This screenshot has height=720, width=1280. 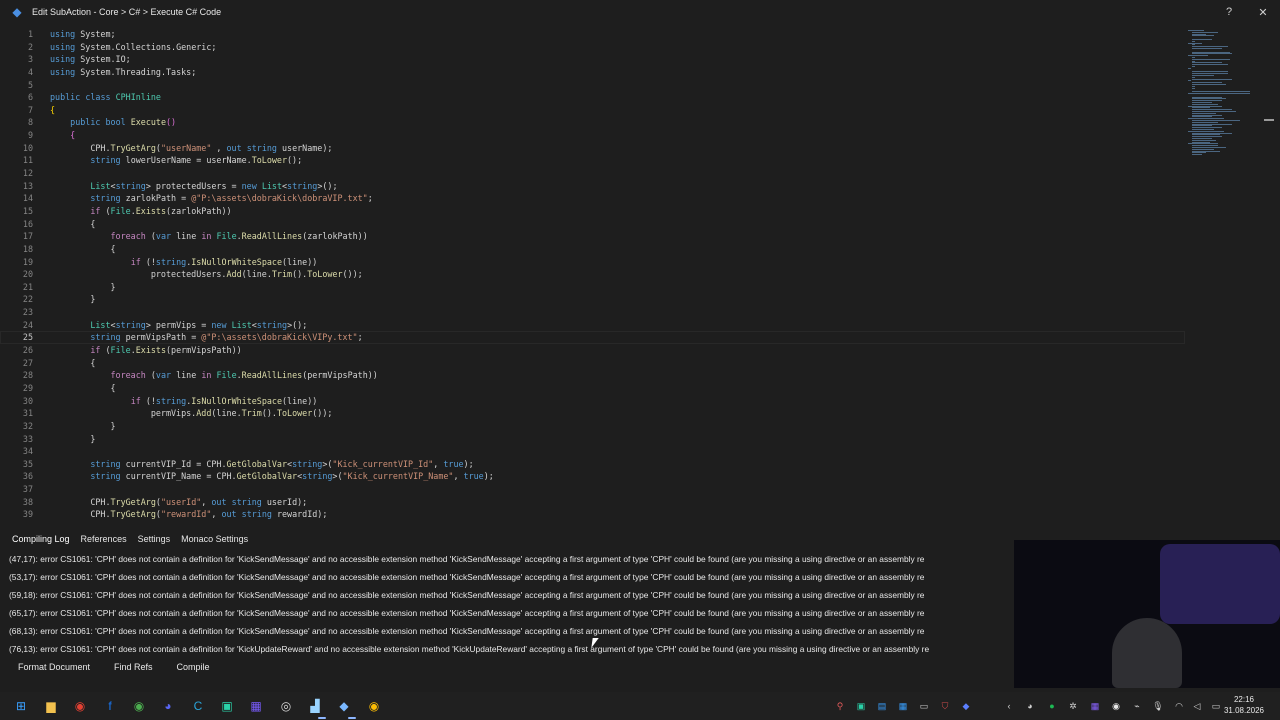 I want to click on spotify-icon: ●, so click(x=1052, y=706).